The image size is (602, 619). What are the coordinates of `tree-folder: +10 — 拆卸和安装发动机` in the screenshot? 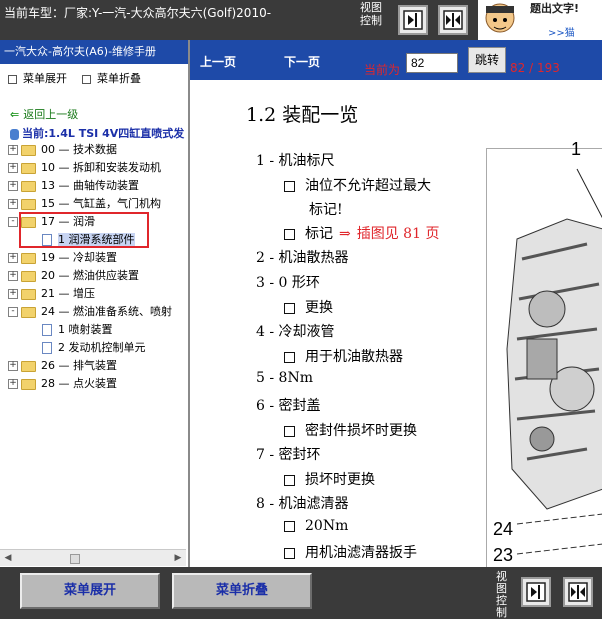 It's located at (84, 167).